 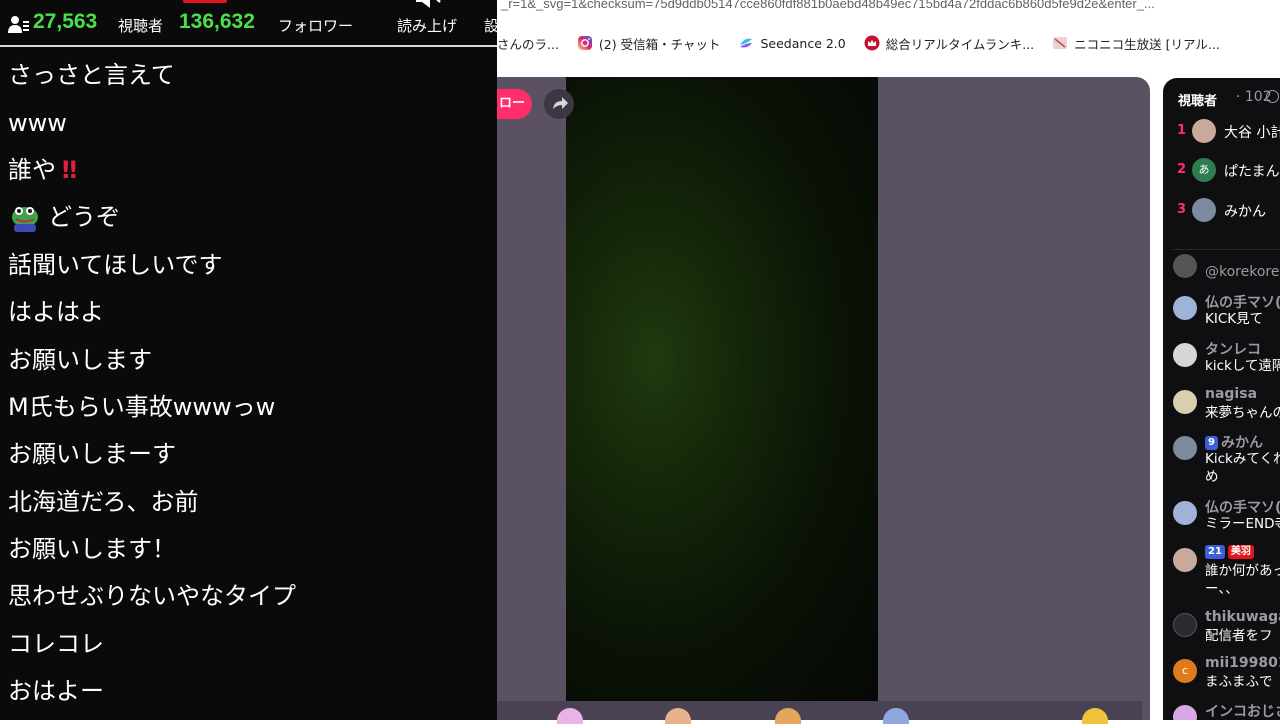 I want to click on avatar: あ, so click(x=1204, y=170).